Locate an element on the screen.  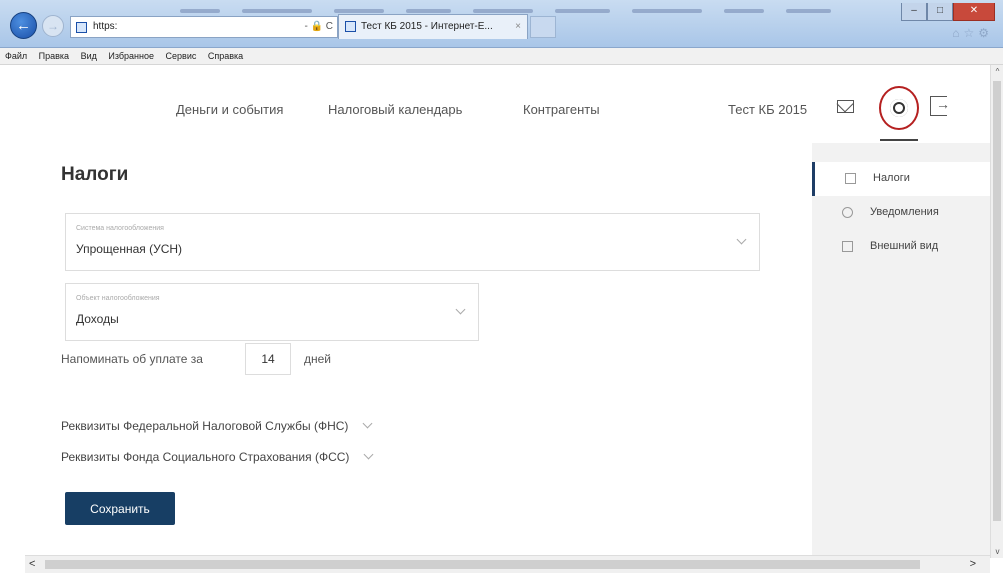
sidebar-item-notifications: Уведомления is located at coordinates (901, 213).